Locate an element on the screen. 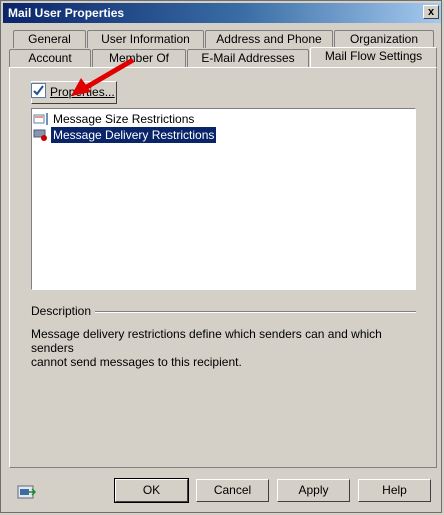 Image resolution: width=444 pixels, height=515 pixels. close-button: x is located at coordinates (431, 12).